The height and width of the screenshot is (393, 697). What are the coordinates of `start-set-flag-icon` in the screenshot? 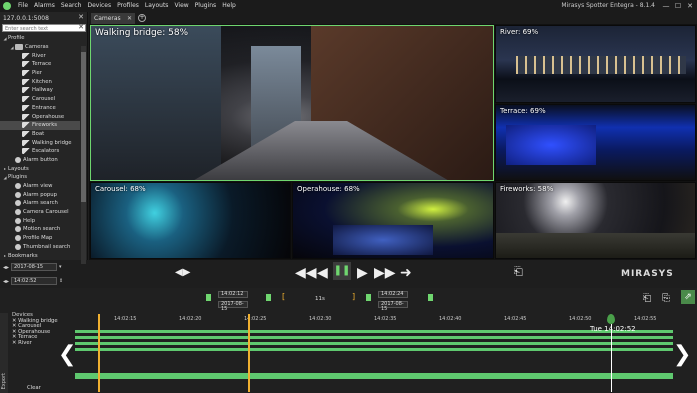 It's located at (268, 297).